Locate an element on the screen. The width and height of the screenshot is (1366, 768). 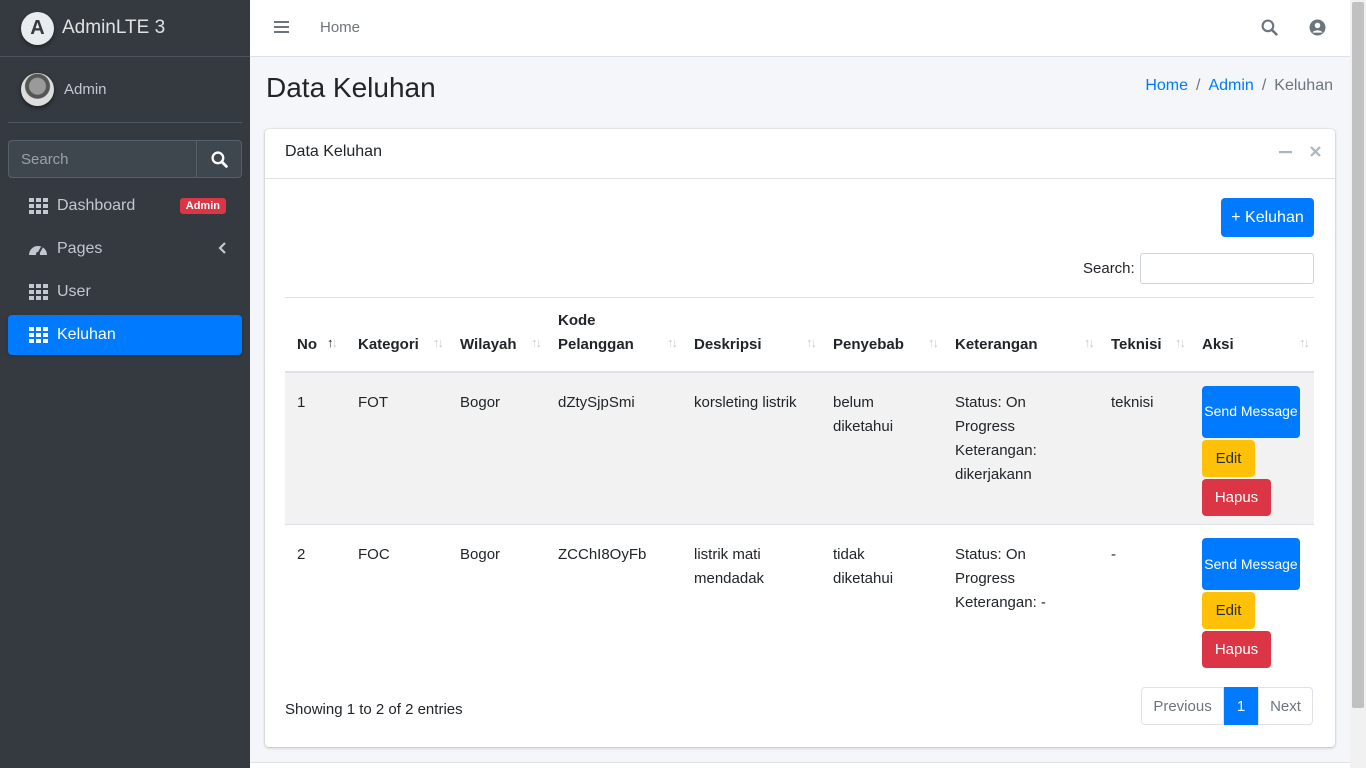
top-search-button is located at coordinates (1269, 29).